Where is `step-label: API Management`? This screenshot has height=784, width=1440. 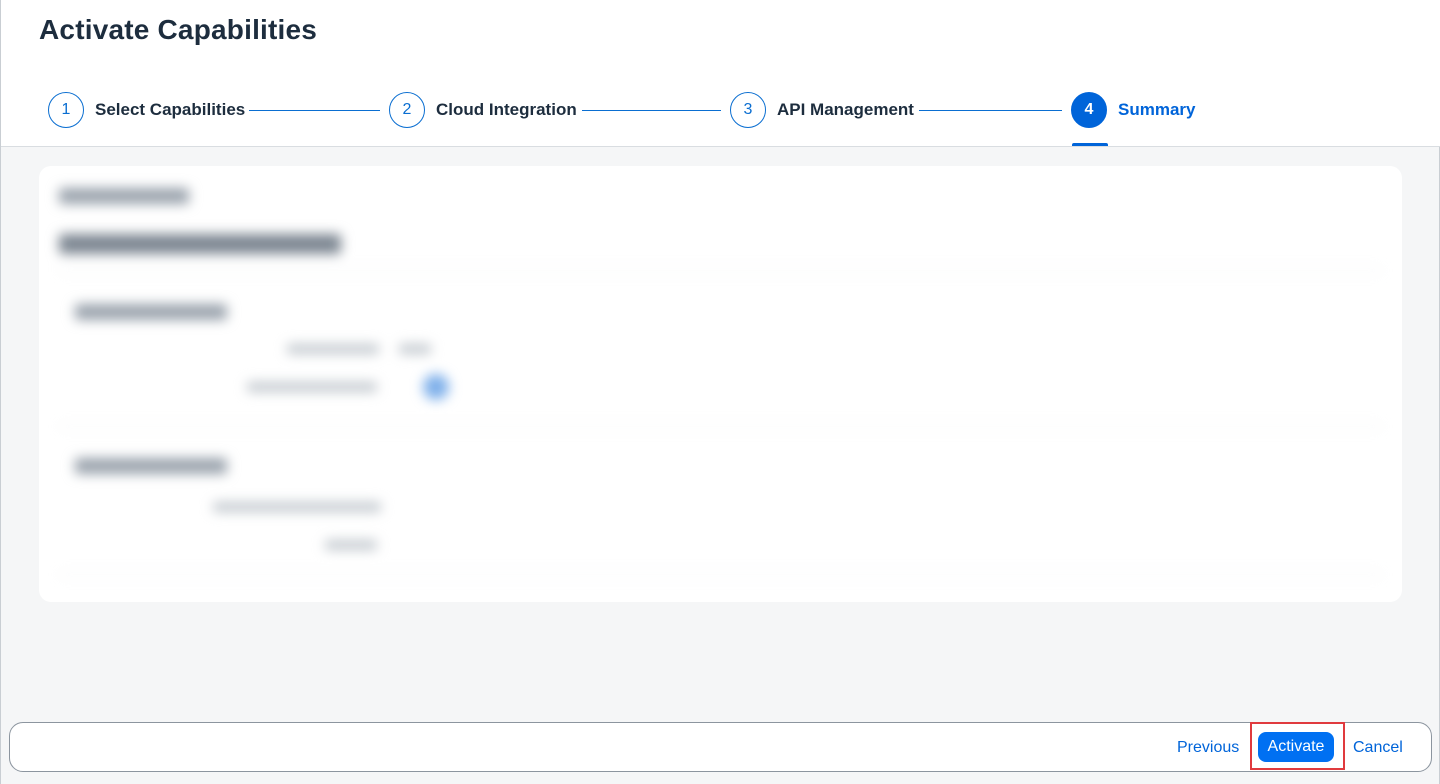 step-label: API Management is located at coordinates (845, 109).